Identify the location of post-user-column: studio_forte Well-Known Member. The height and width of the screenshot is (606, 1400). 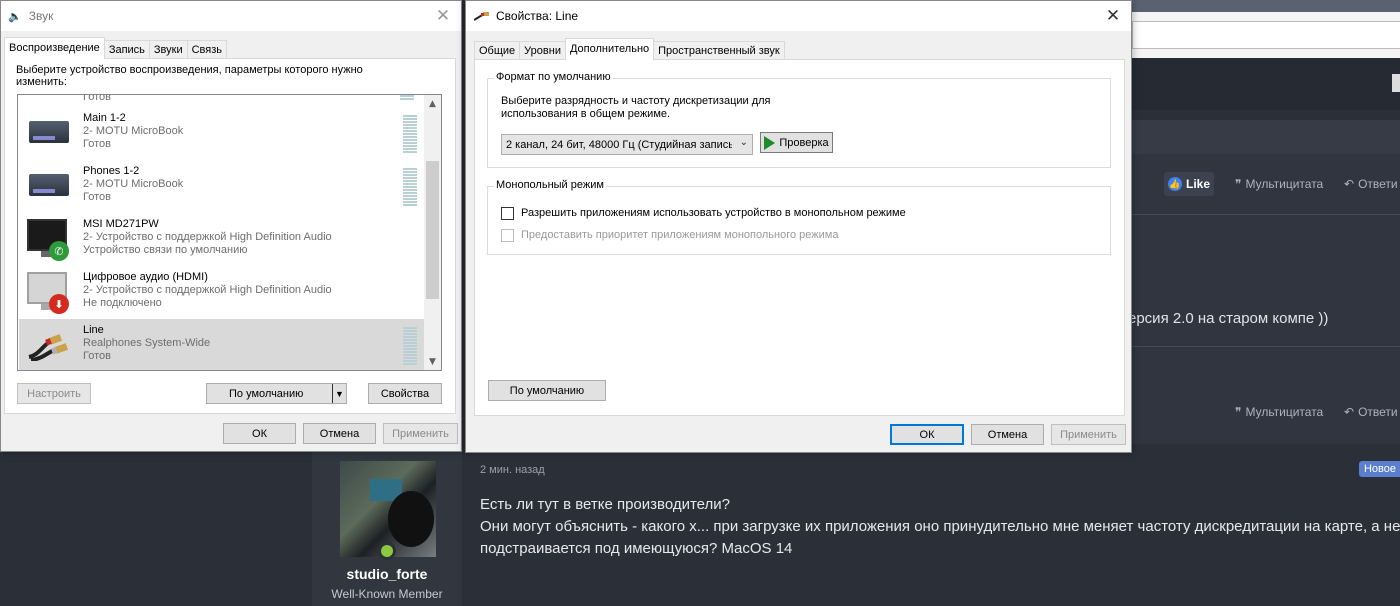
(387, 529).